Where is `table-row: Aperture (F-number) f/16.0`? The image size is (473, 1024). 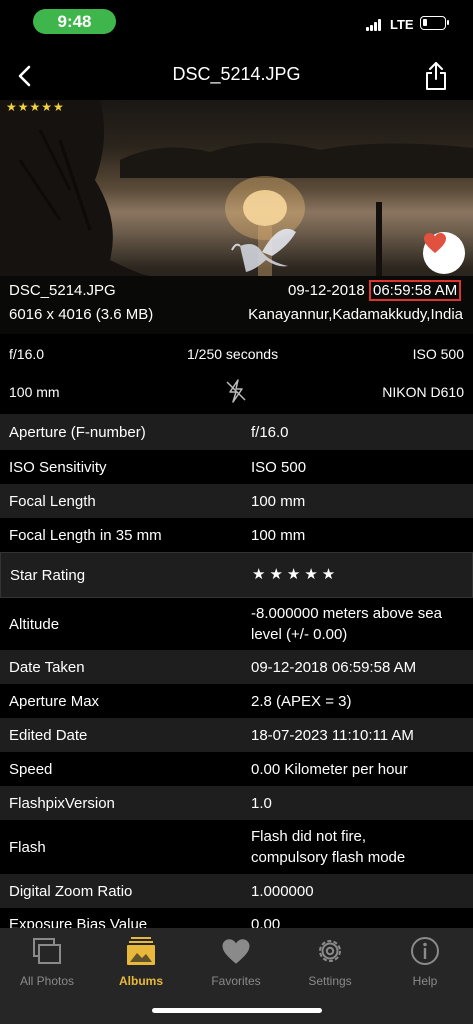 table-row: Aperture (F-number) f/16.0 is located at coordinates (236, 432).